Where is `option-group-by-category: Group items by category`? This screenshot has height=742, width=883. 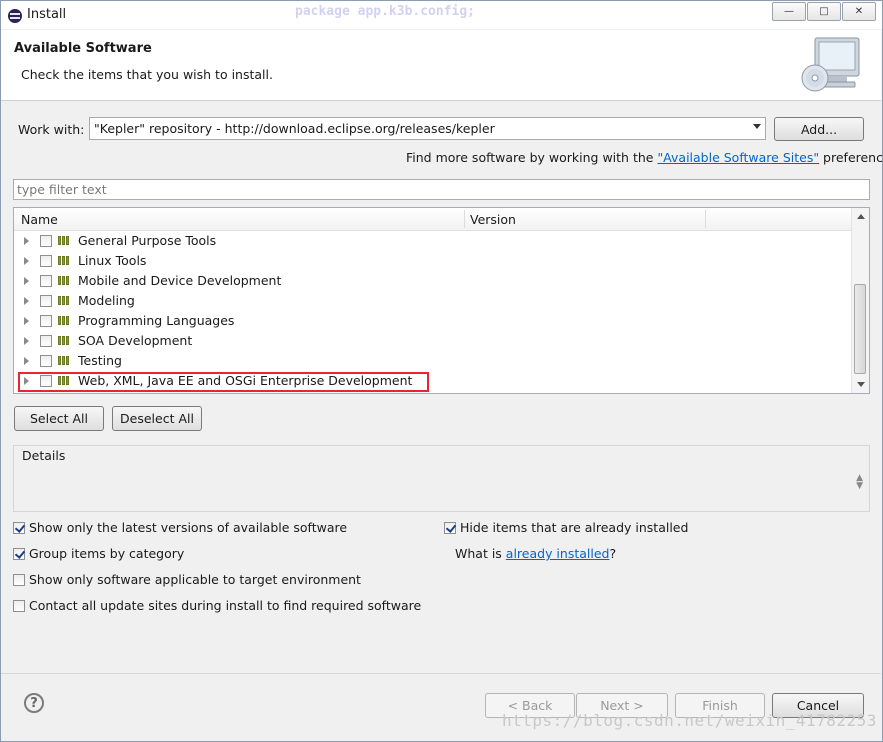 option-group-by-category: Group items by category is located at coordinates (98, 553).